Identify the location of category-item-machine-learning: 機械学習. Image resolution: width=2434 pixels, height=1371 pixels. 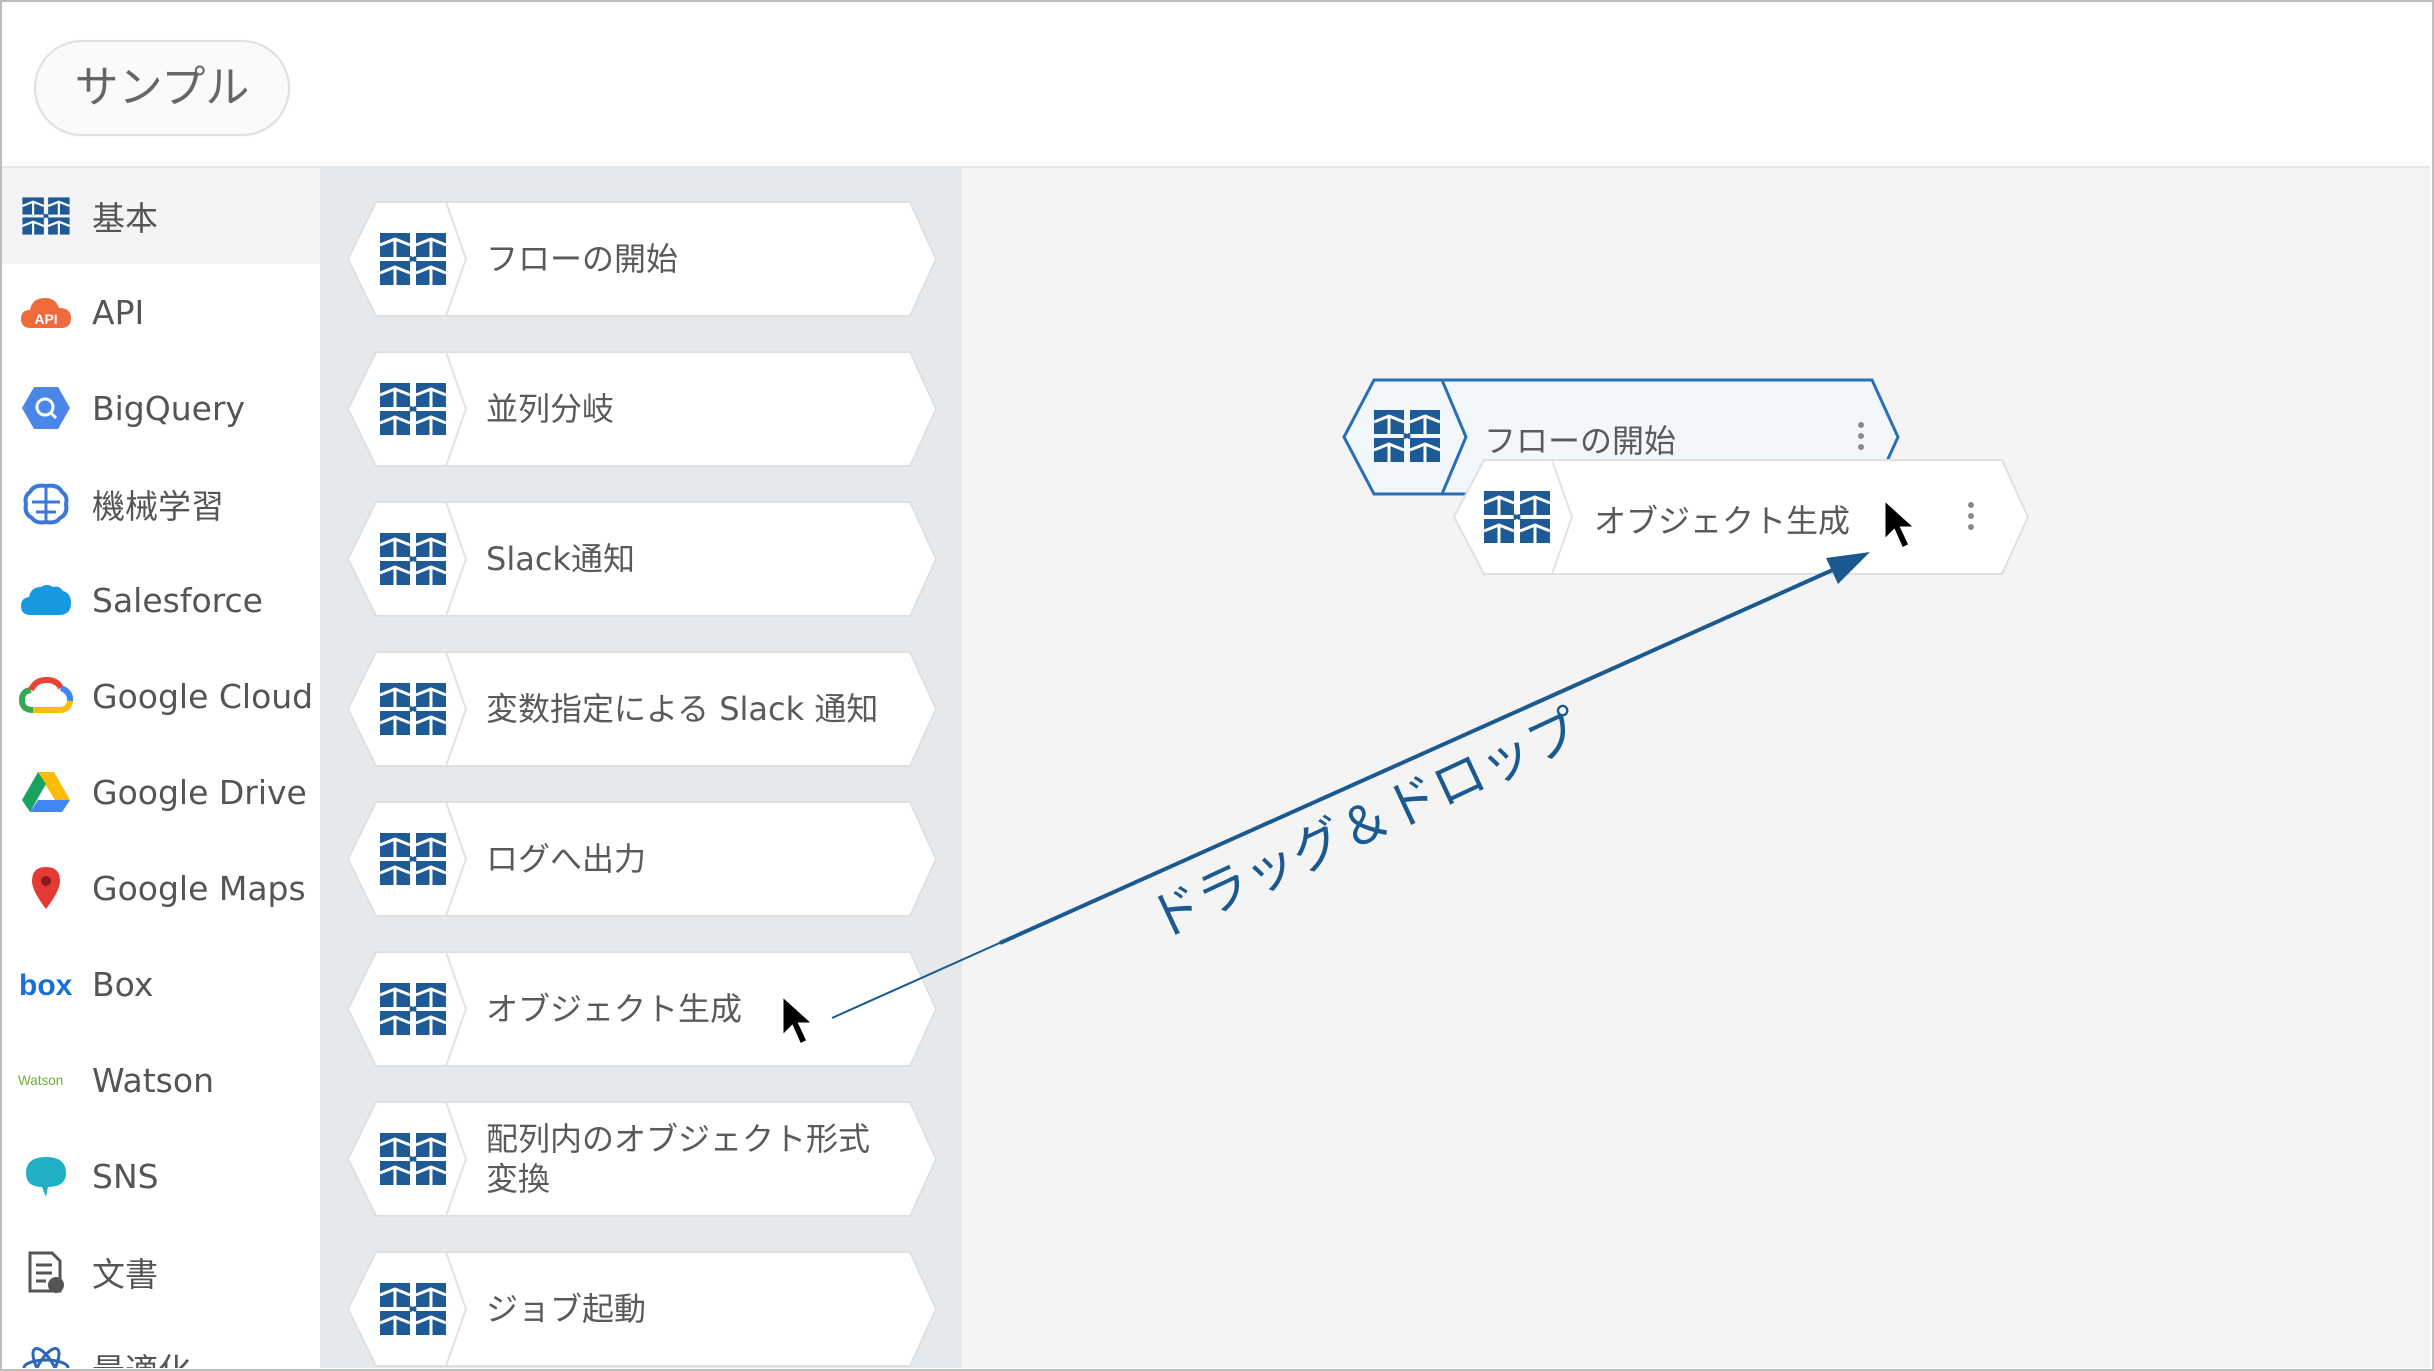
(161, 504).